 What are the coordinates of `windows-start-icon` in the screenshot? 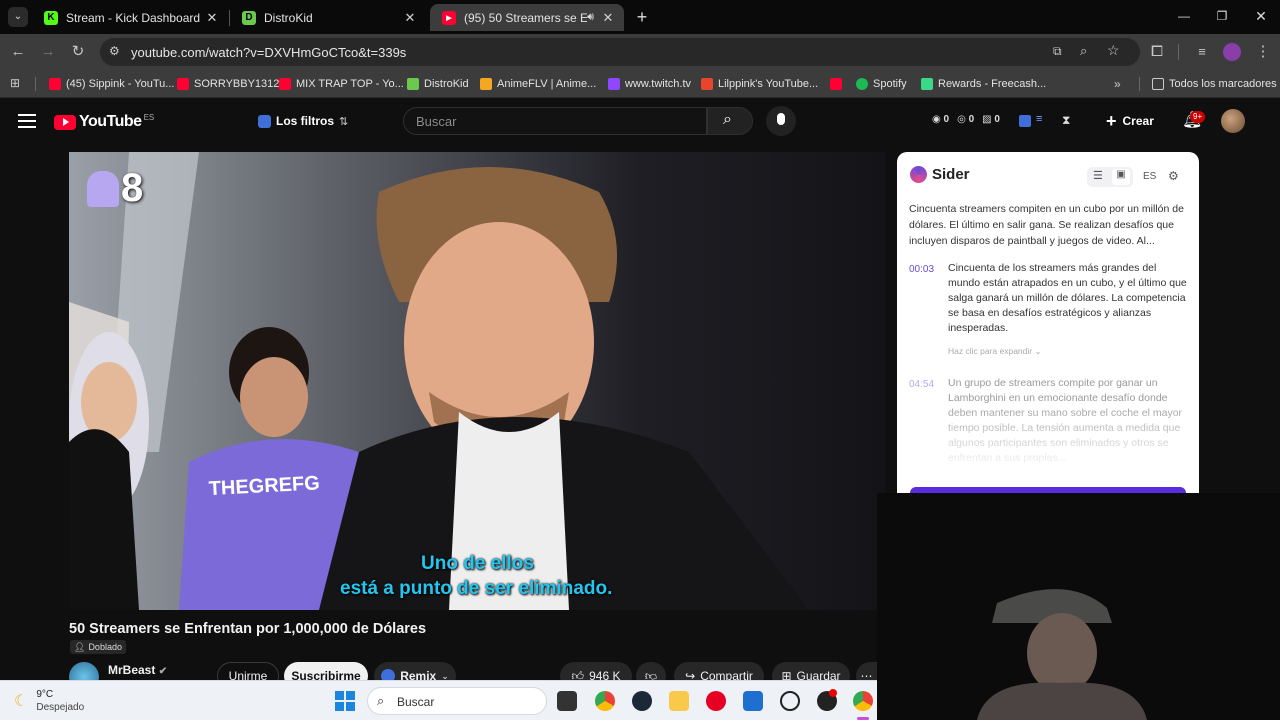 It's located at (345, 701).